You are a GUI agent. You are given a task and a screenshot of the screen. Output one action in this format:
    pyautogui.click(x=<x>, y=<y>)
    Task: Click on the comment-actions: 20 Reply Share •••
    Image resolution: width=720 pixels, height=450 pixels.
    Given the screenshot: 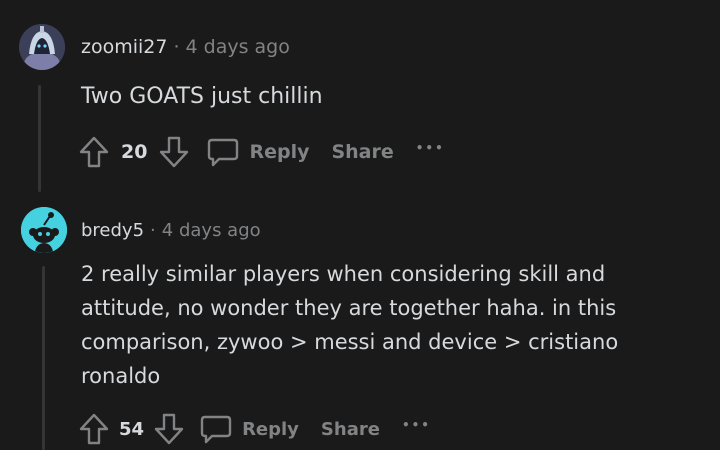 What is the action you would take?
    pyautogui.click(x=262, y=152)
    